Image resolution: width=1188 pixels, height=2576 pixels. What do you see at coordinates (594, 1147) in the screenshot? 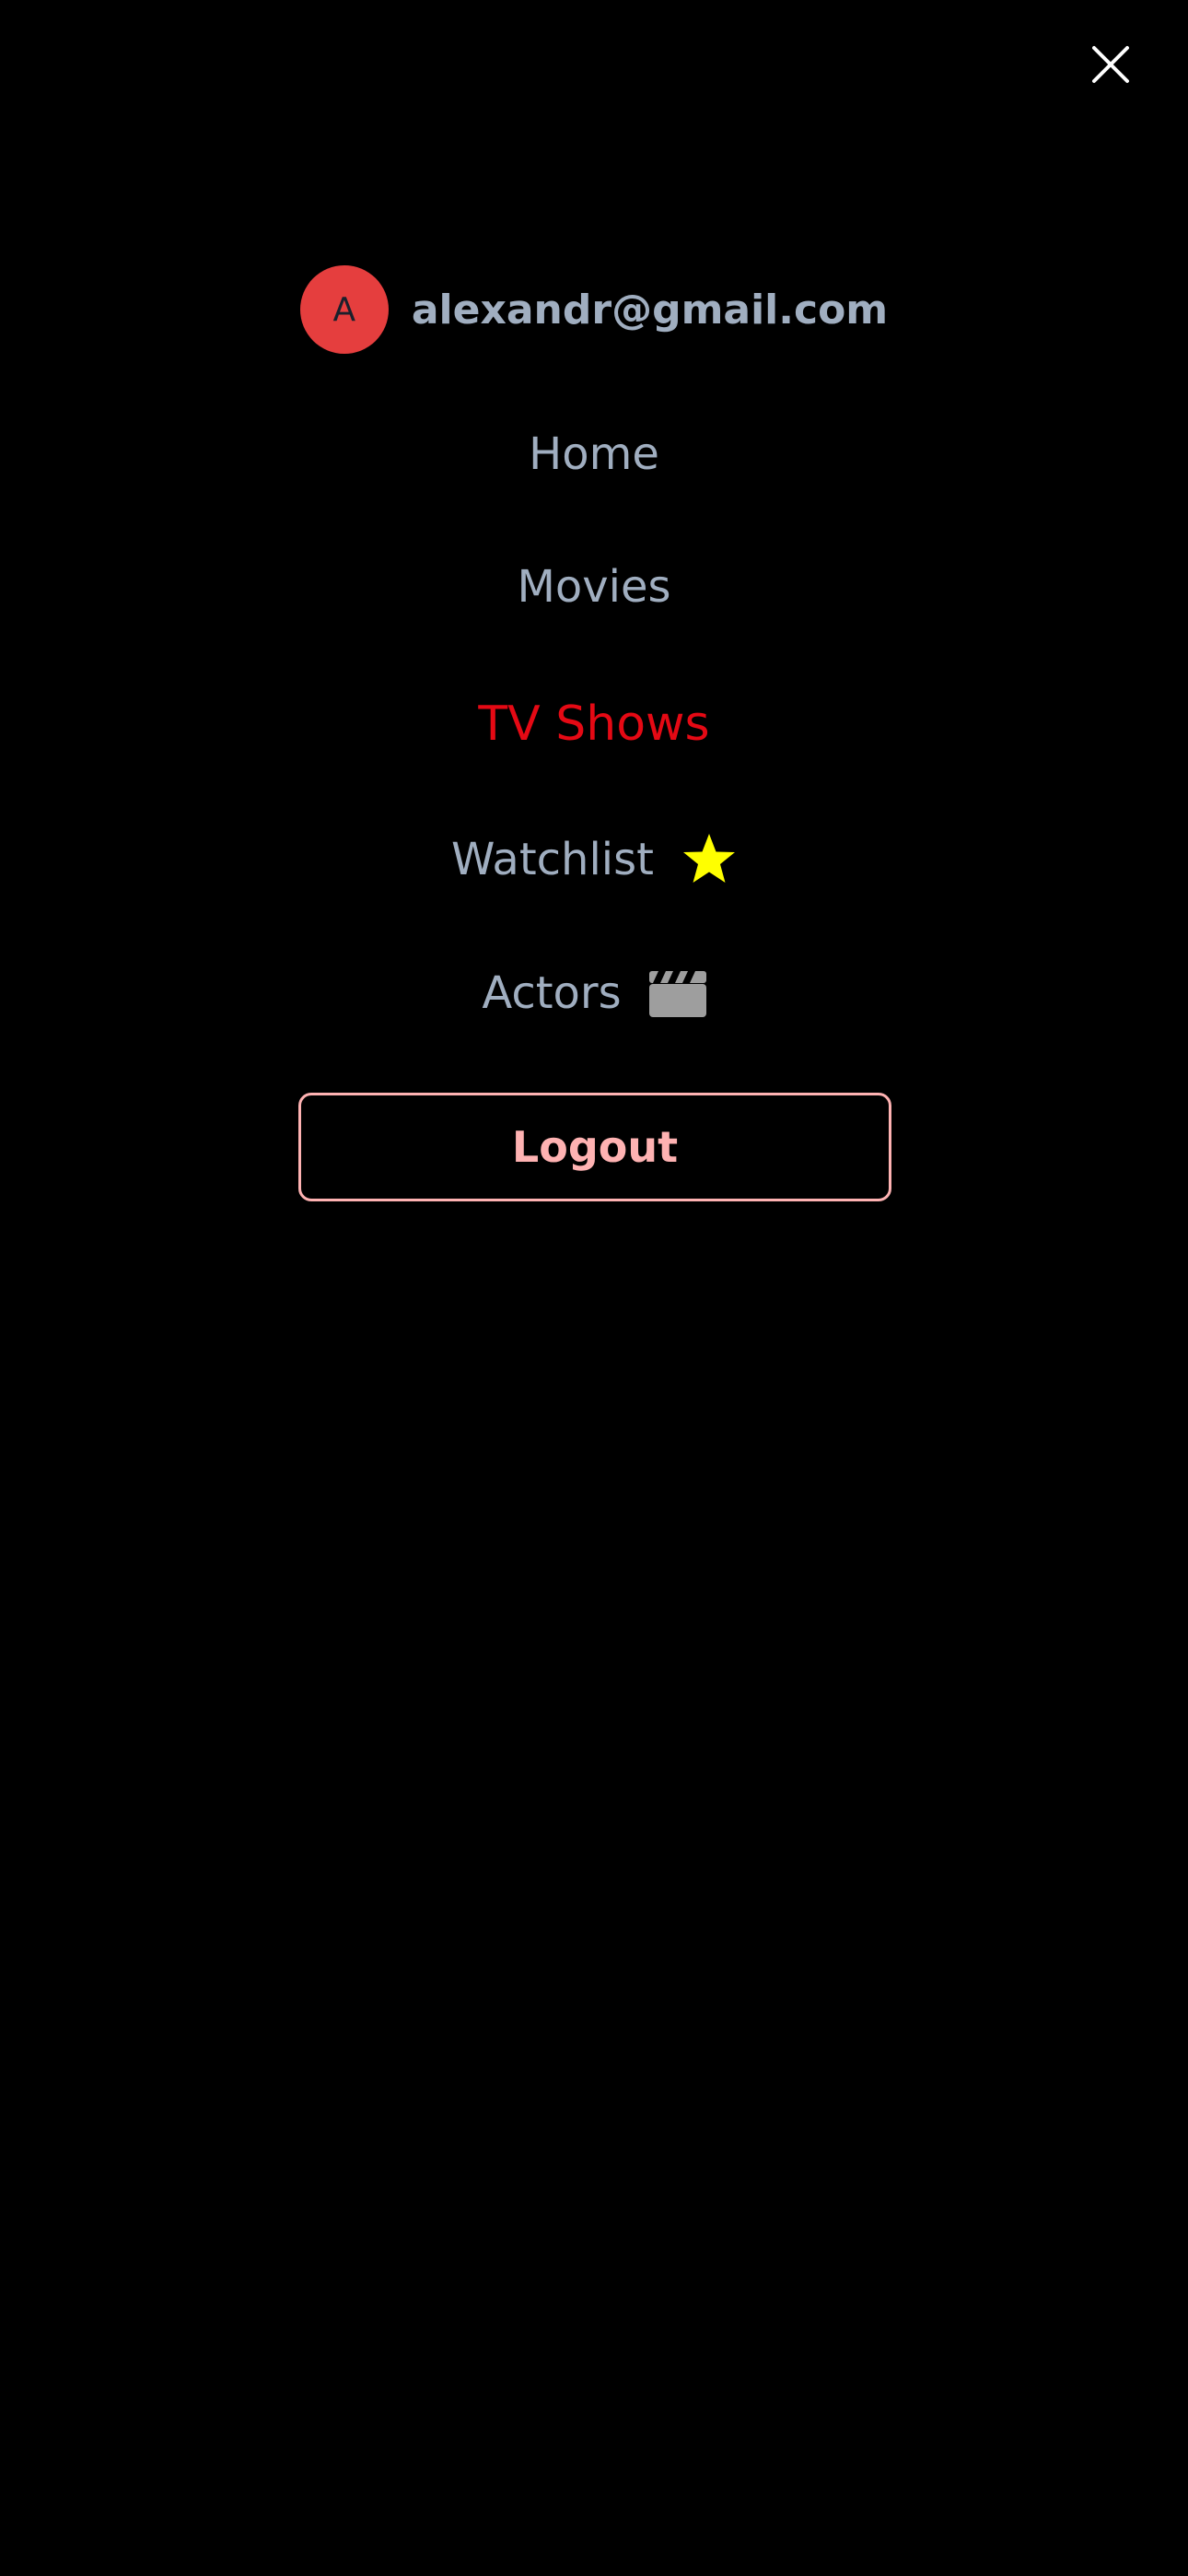
I see `logout-button: Logout` at bounding box center [594, 1147].